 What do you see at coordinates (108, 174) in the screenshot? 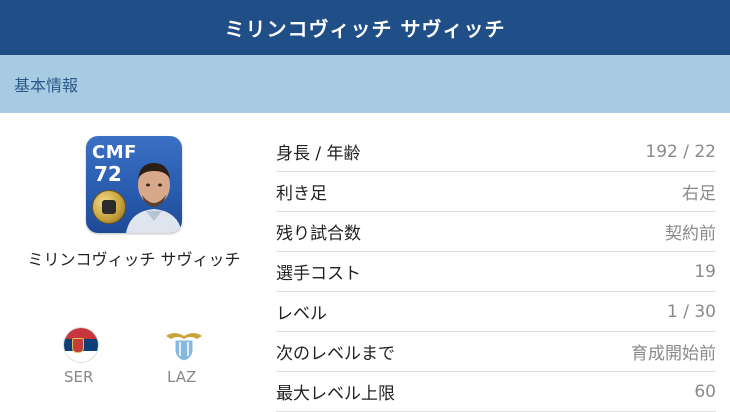
I see `player-rating: 72` at bounding box center [108, 174].